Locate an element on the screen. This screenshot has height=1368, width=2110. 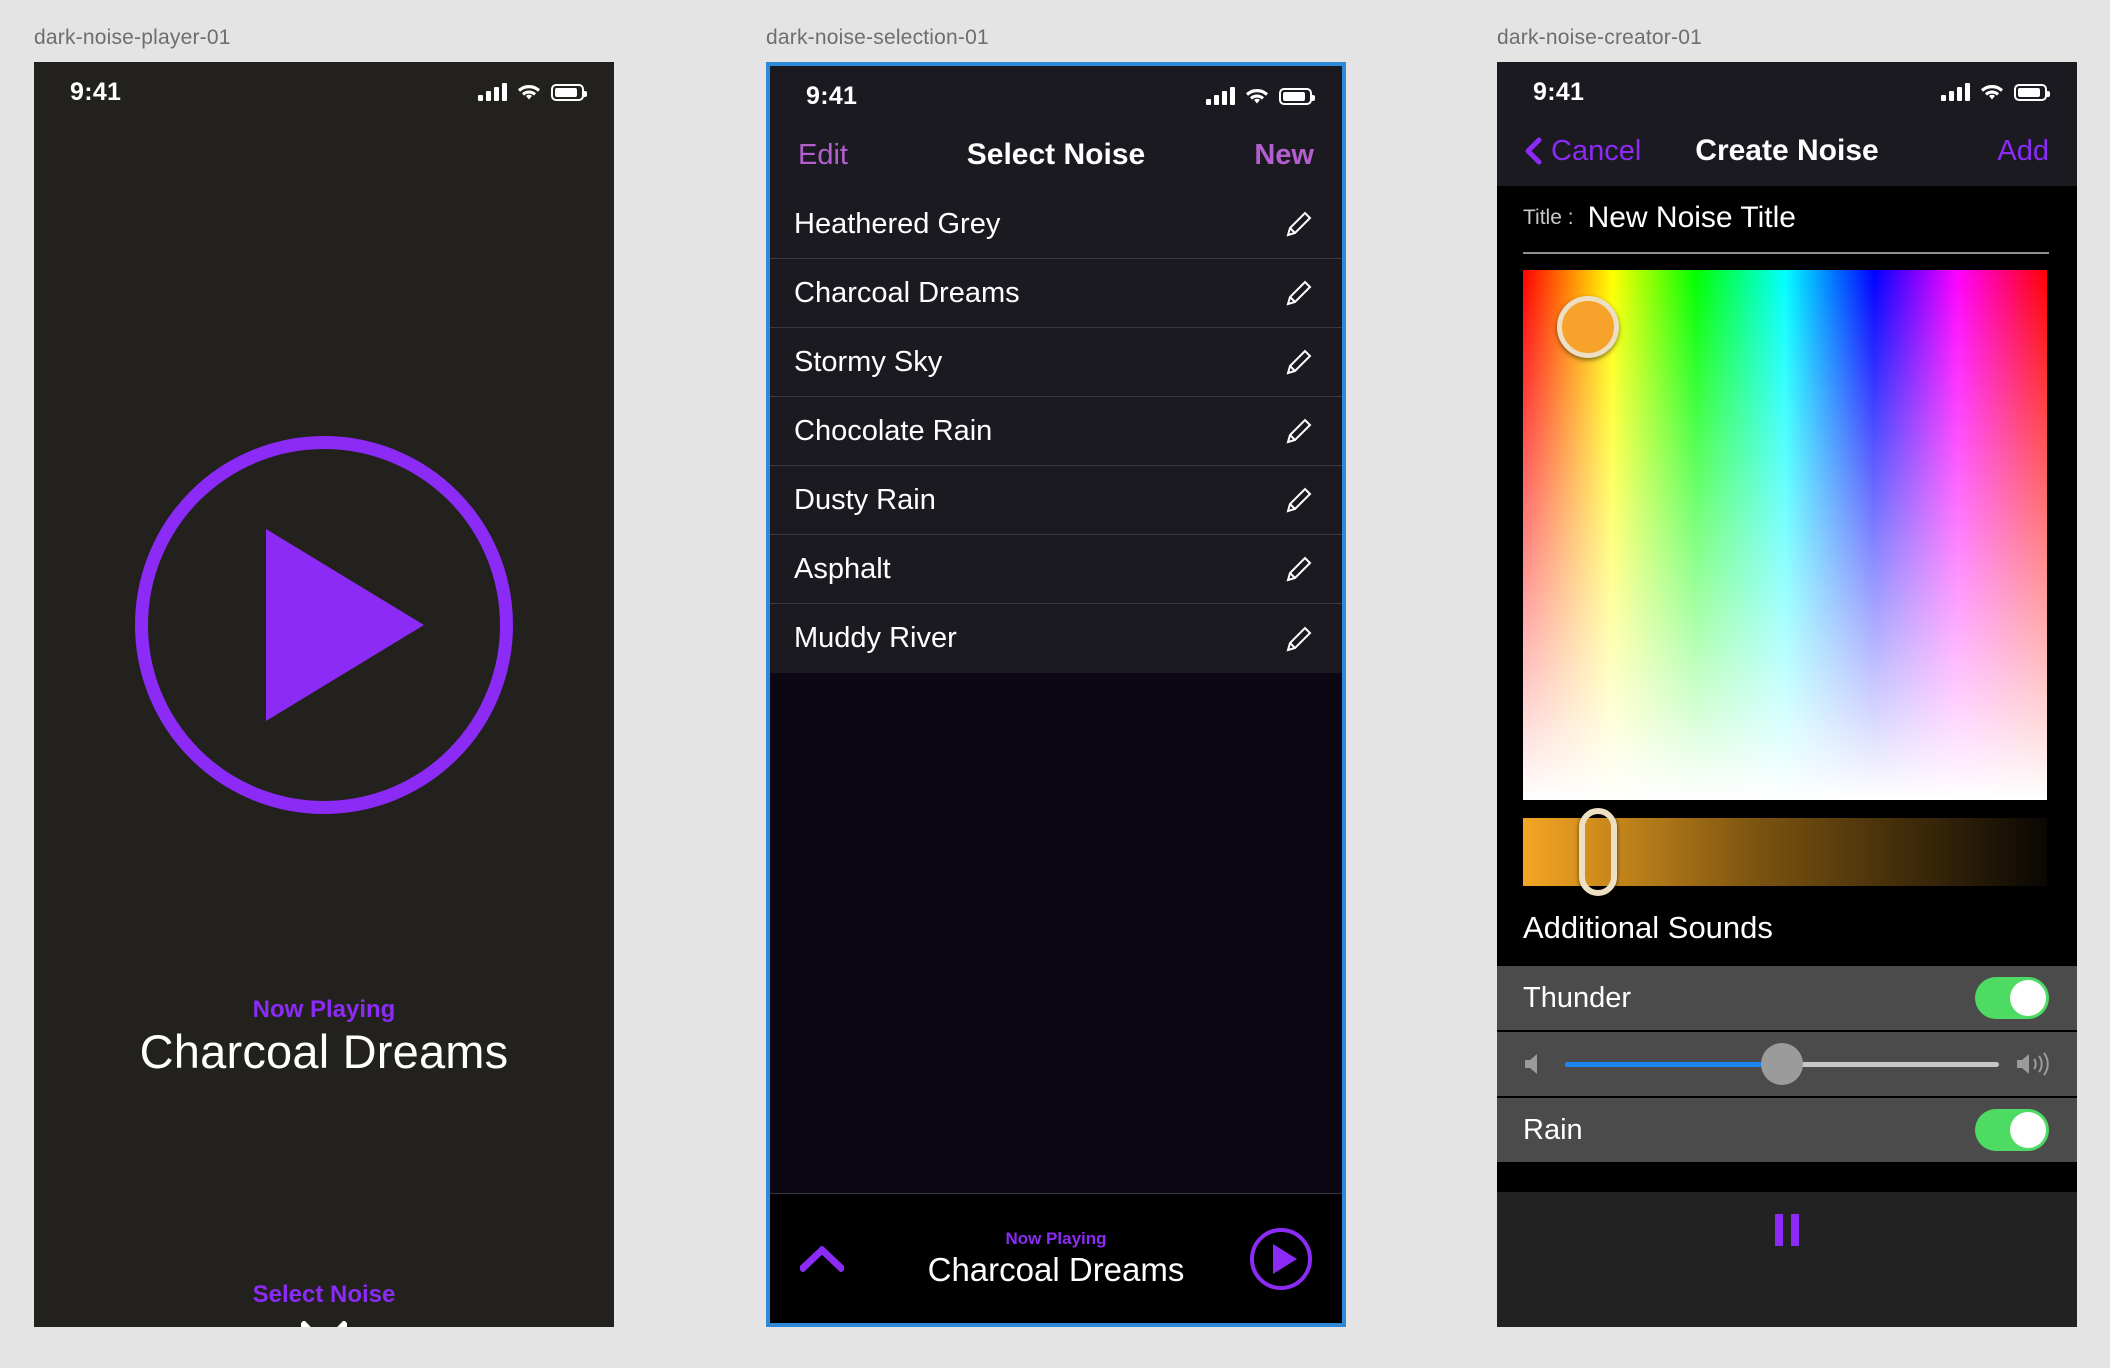
pause-icon is located at coordinates (1787, 1230).